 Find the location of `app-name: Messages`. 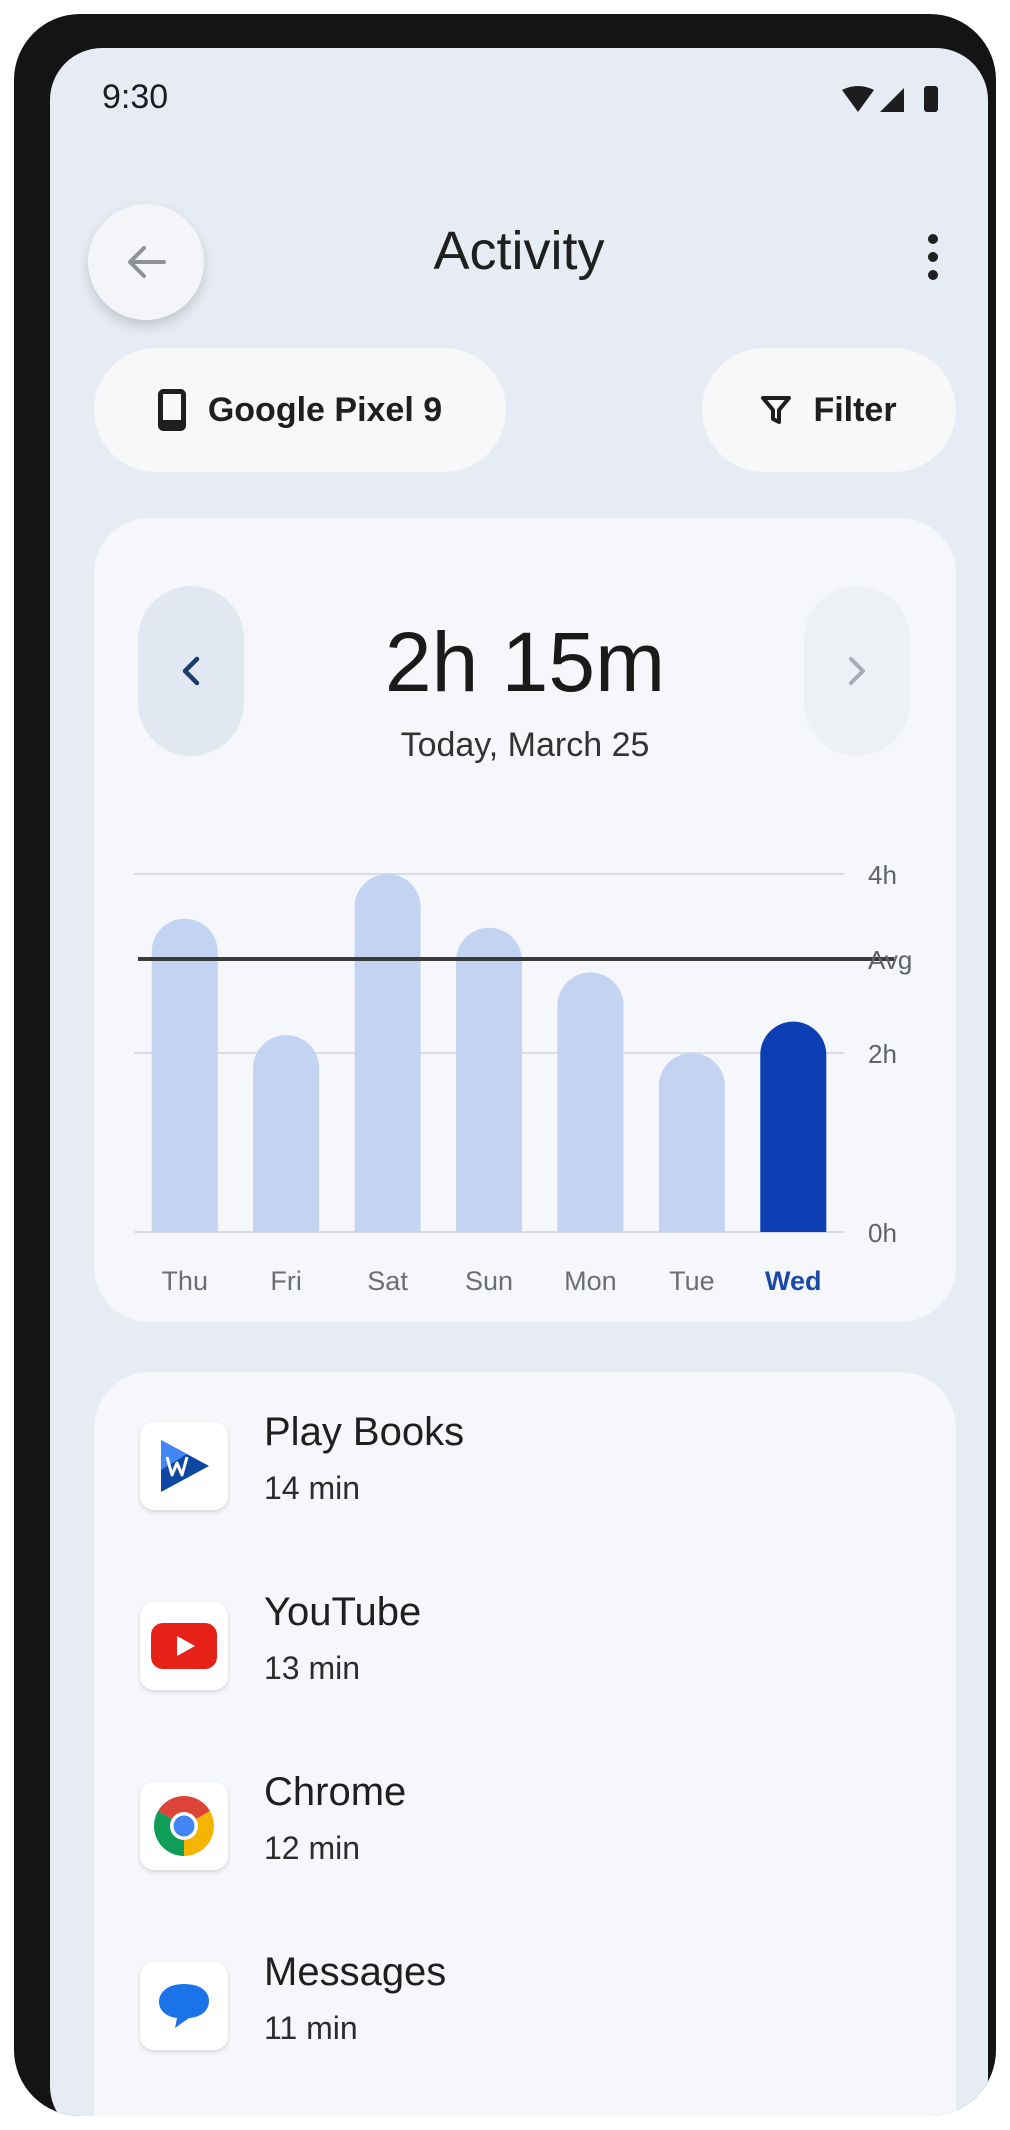

app-name: Messages is located at coordinates (355, 1972).